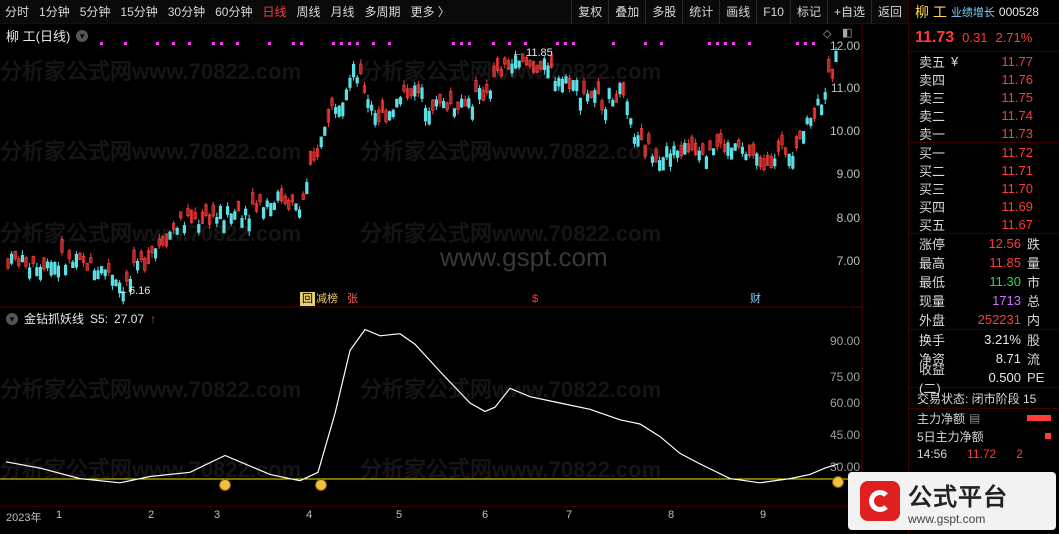  I want to click on event-tag: $, so click(535, 299).